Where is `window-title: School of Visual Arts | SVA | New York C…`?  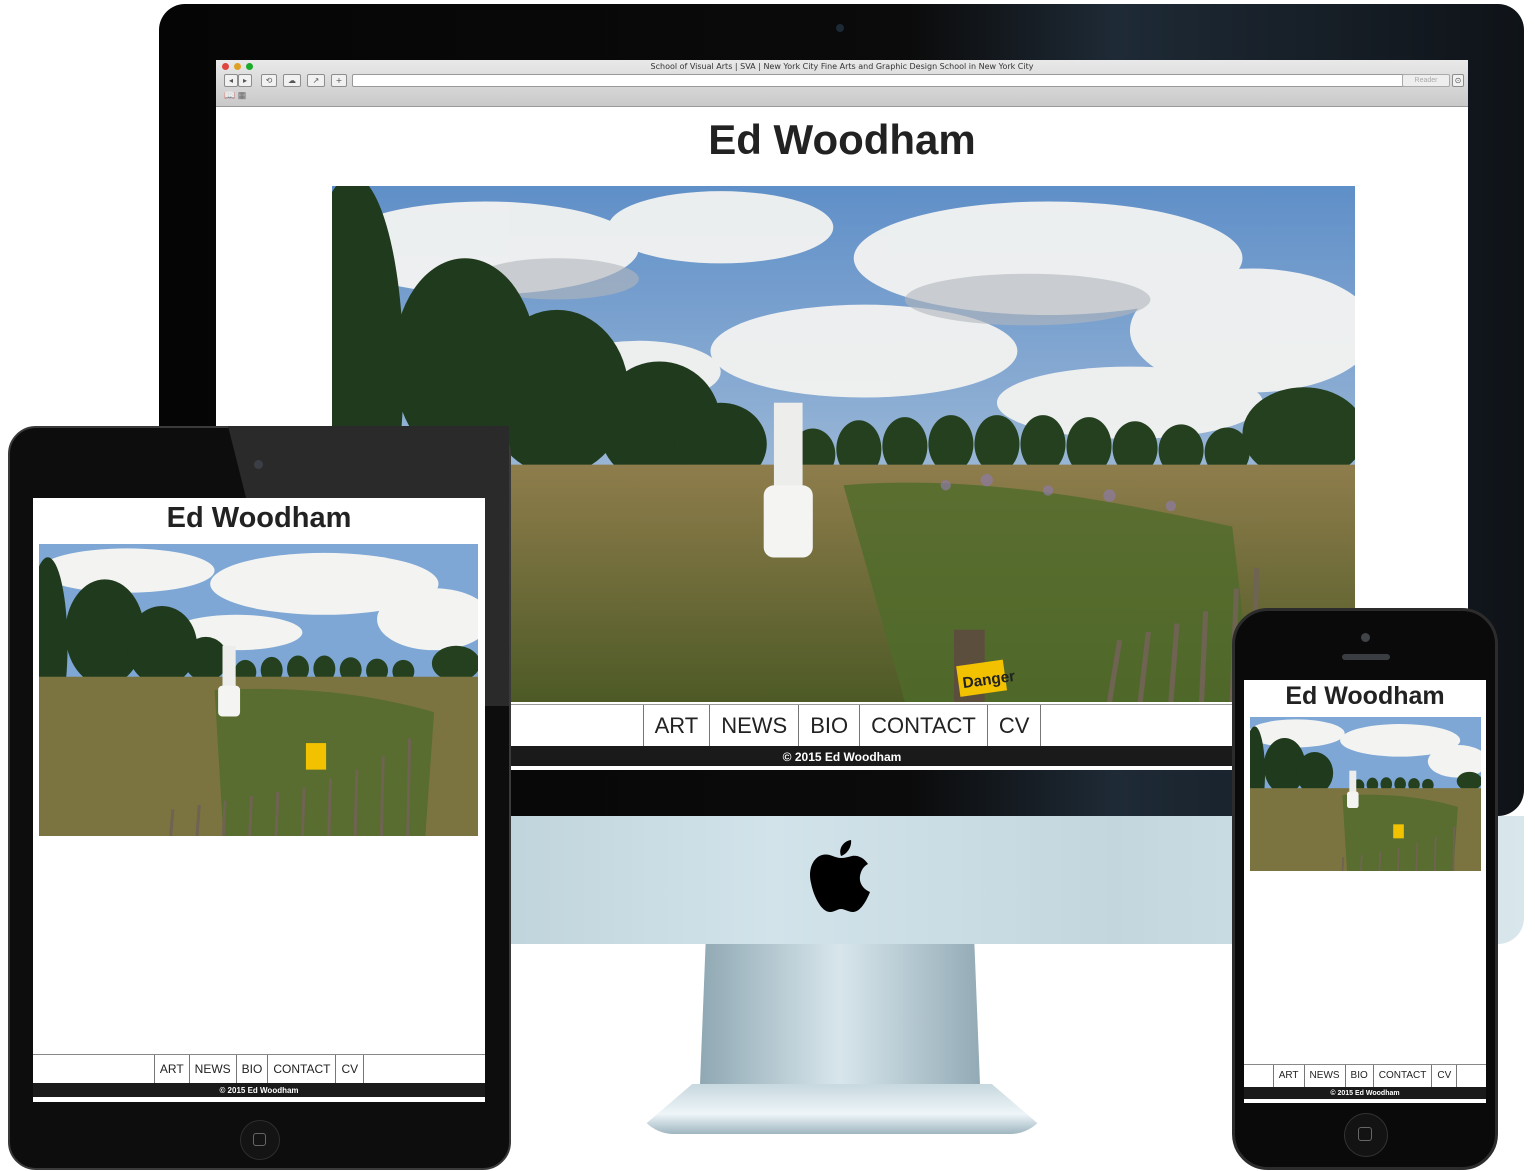
window-title: School of Visual Arts | SVA | New York C… is located at coordinates (842, 66).